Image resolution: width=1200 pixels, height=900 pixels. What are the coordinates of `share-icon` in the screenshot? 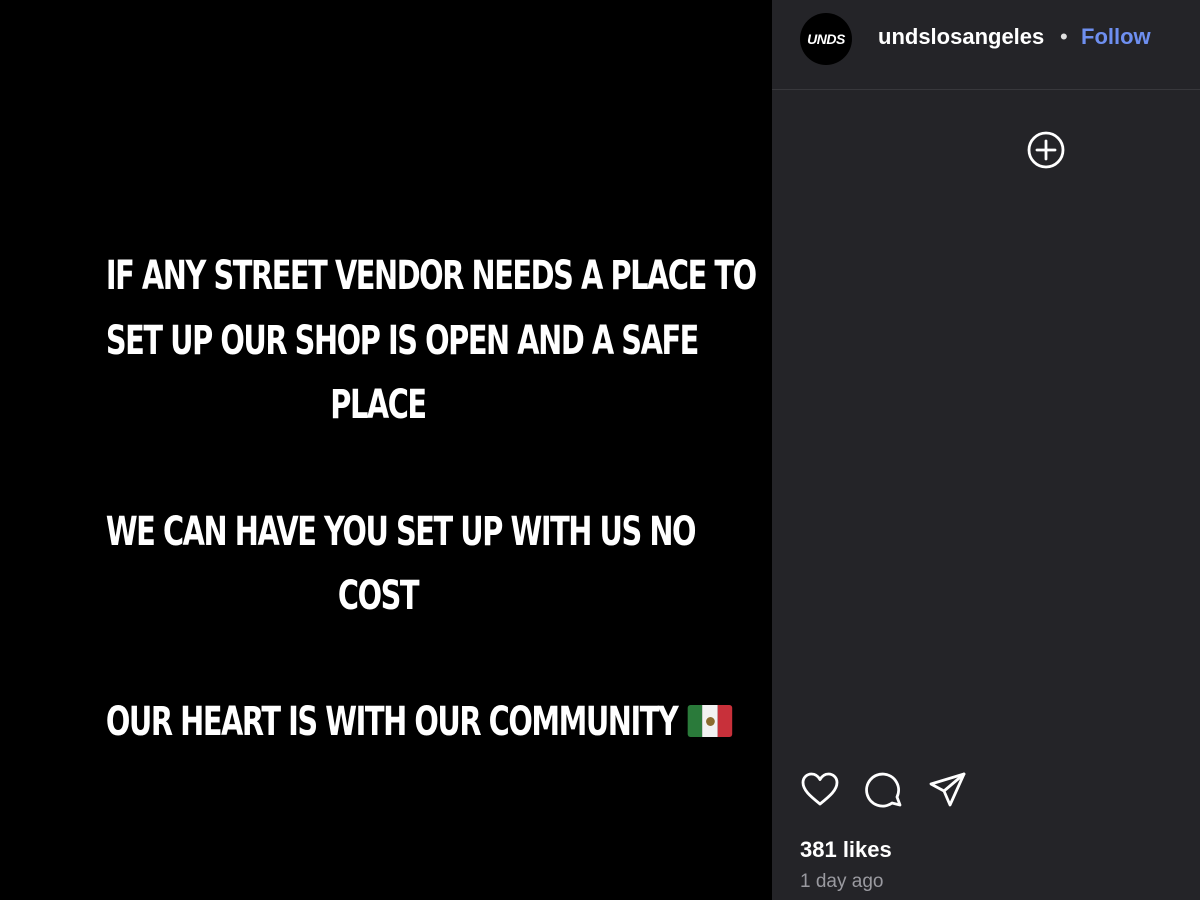 It's located at (948, 790).